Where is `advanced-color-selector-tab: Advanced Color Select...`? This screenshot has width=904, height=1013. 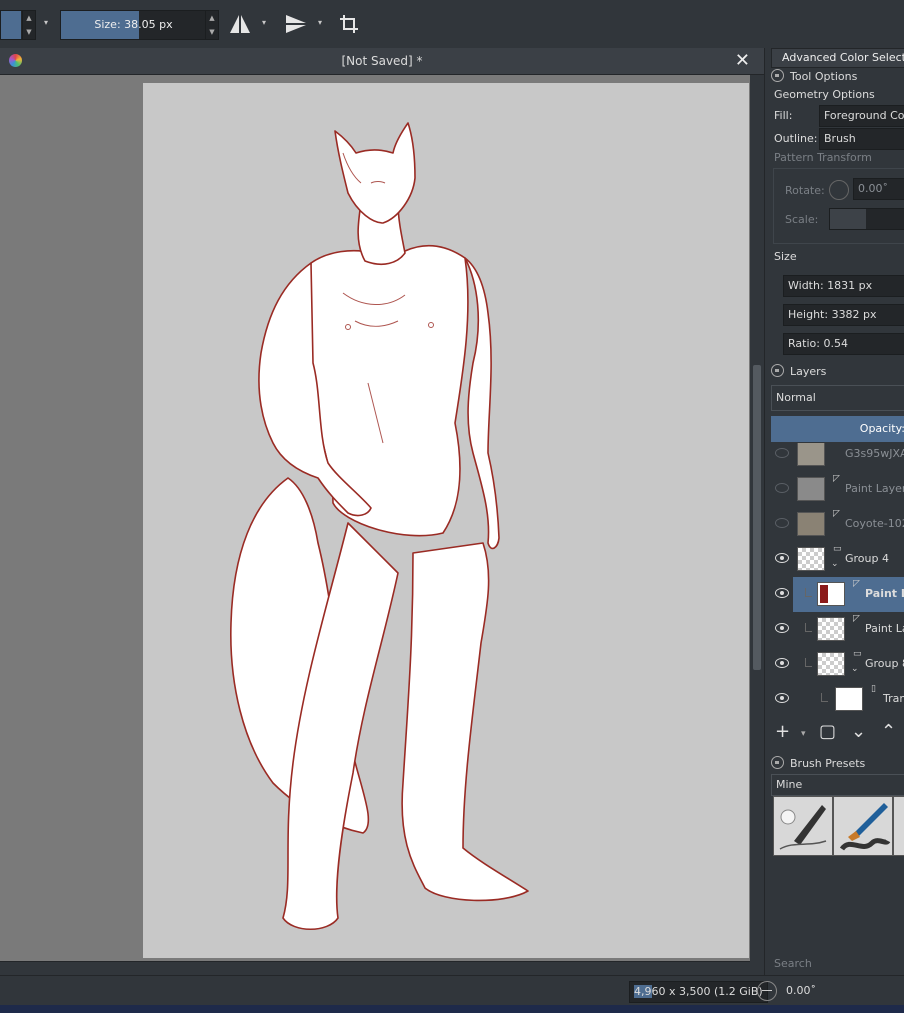 advanced-color-selector-tab: Advanced Color Select... is located at coordinates (837, 58).